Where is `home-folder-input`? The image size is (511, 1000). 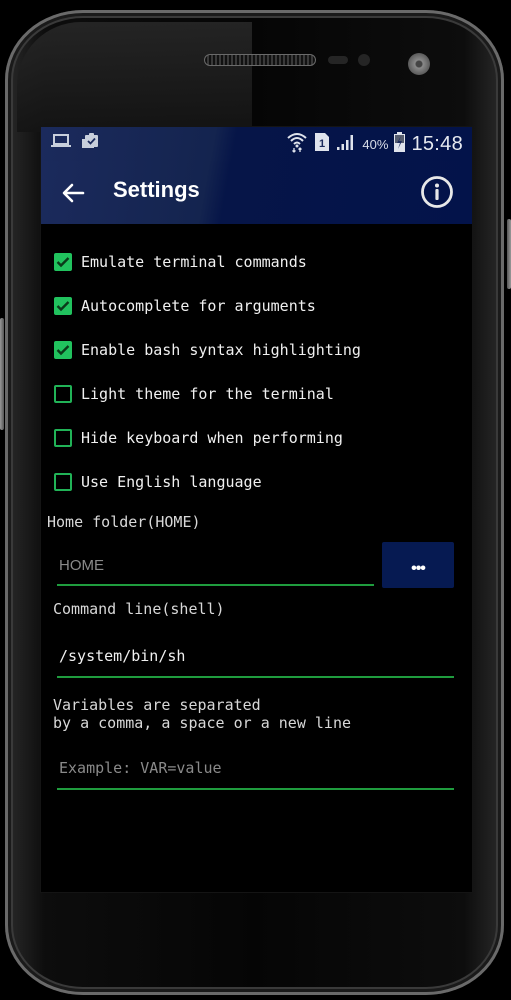 home-folder-input is located at coordinates (215, 566).